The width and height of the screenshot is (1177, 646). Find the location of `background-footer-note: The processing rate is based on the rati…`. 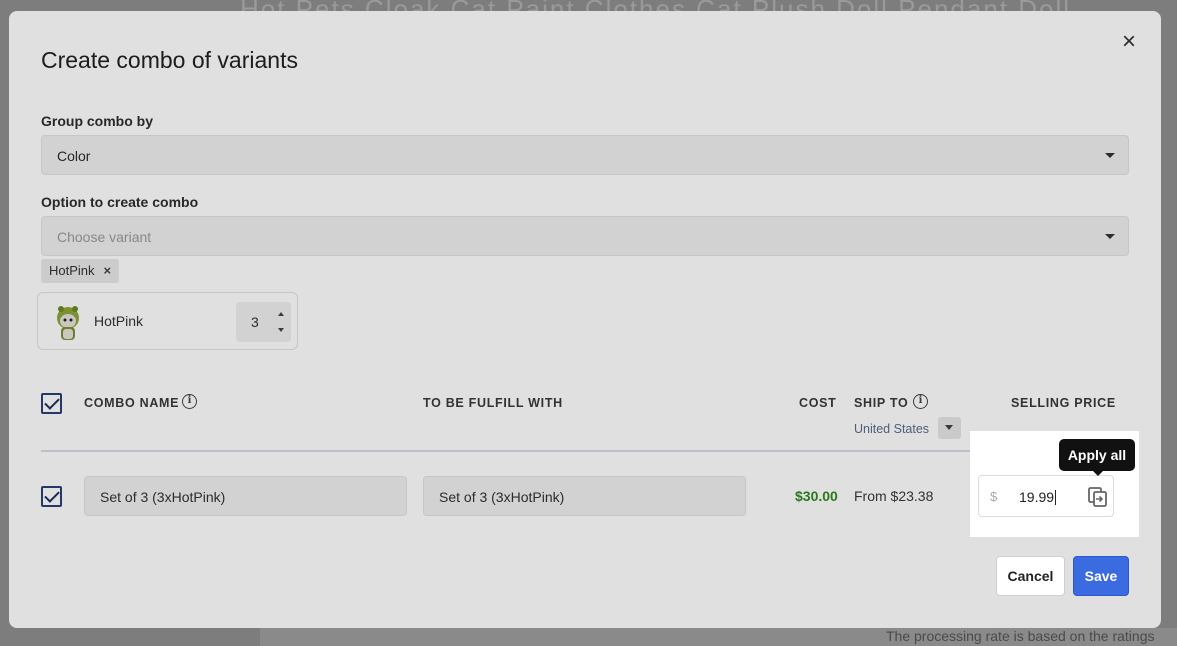

background-footer-note: The processing rate is based on the rati… is located at coordinates (1020, 636).